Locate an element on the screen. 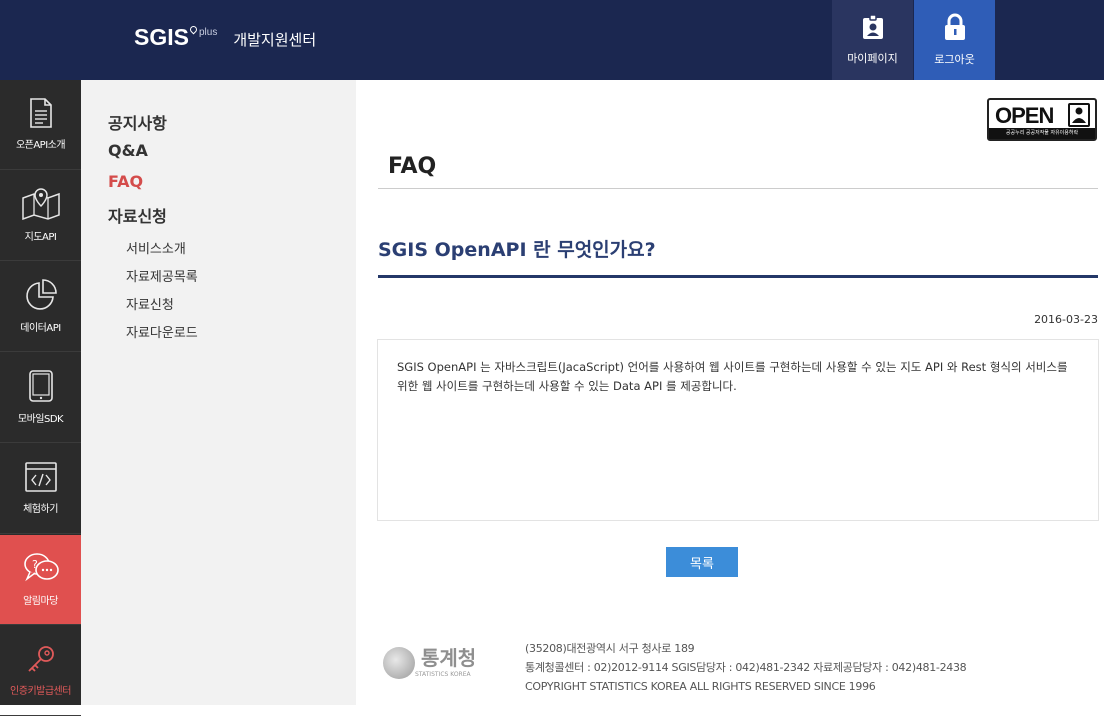  list-button: 목록 is located at coordinates (702, 562).